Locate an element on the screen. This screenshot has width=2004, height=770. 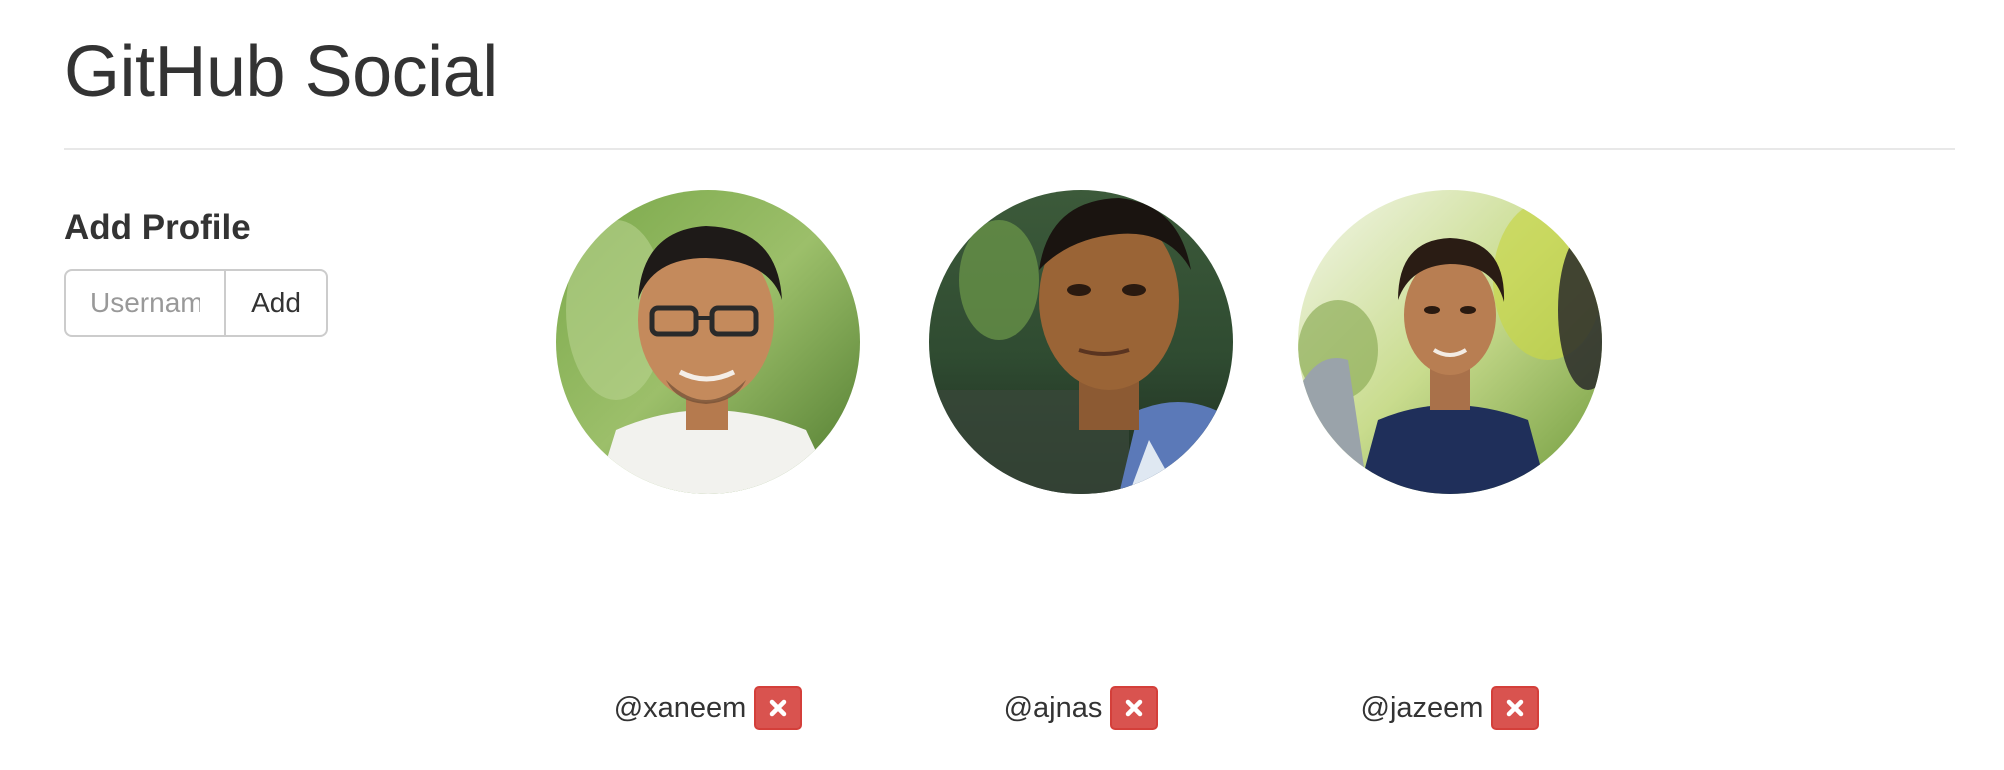
header-divider is located at coordinates (1009, 149).